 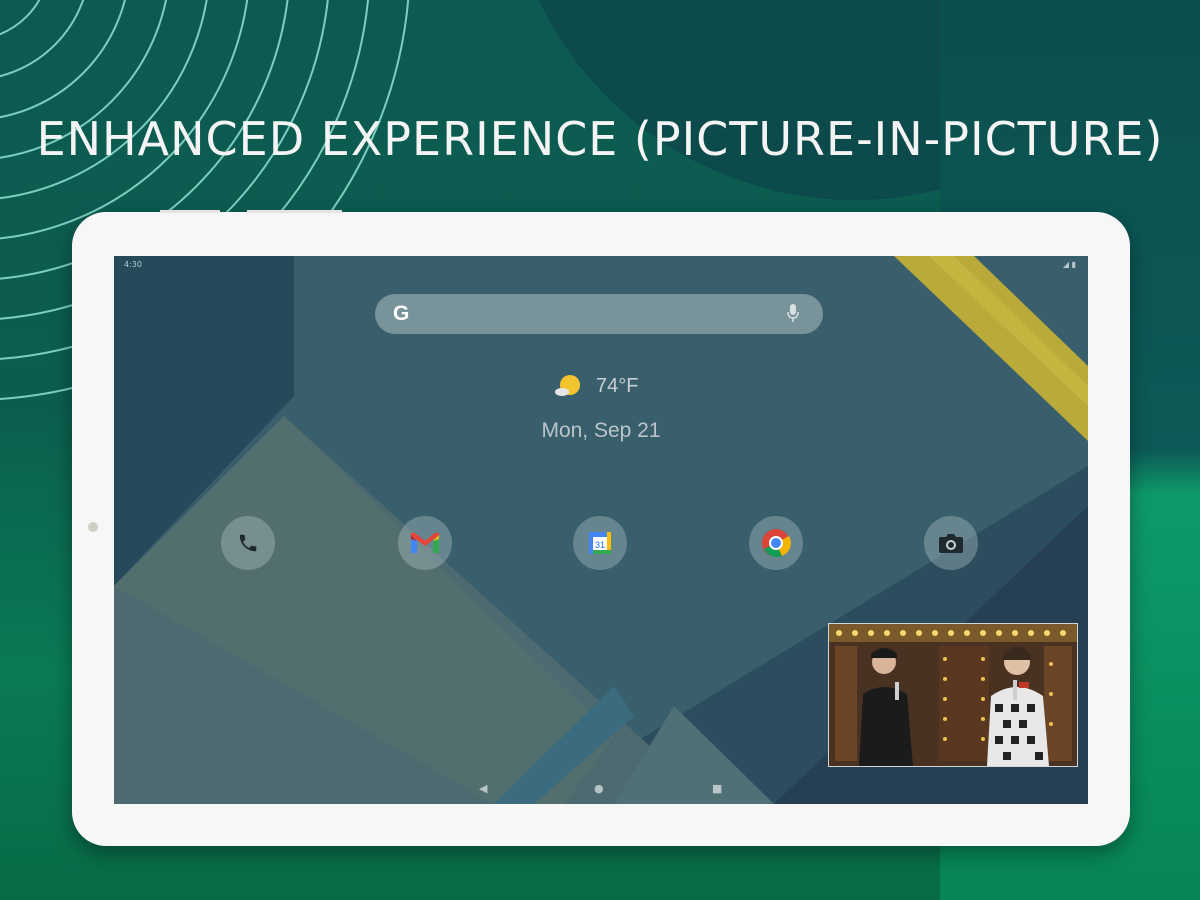 I want to click on app-calendar: 31, so click(x=600, y=543).